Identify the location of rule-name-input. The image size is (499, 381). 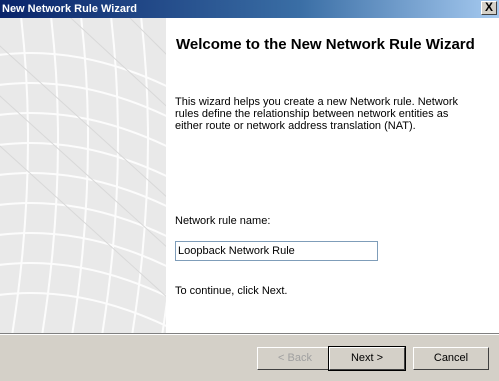
(276, 251).